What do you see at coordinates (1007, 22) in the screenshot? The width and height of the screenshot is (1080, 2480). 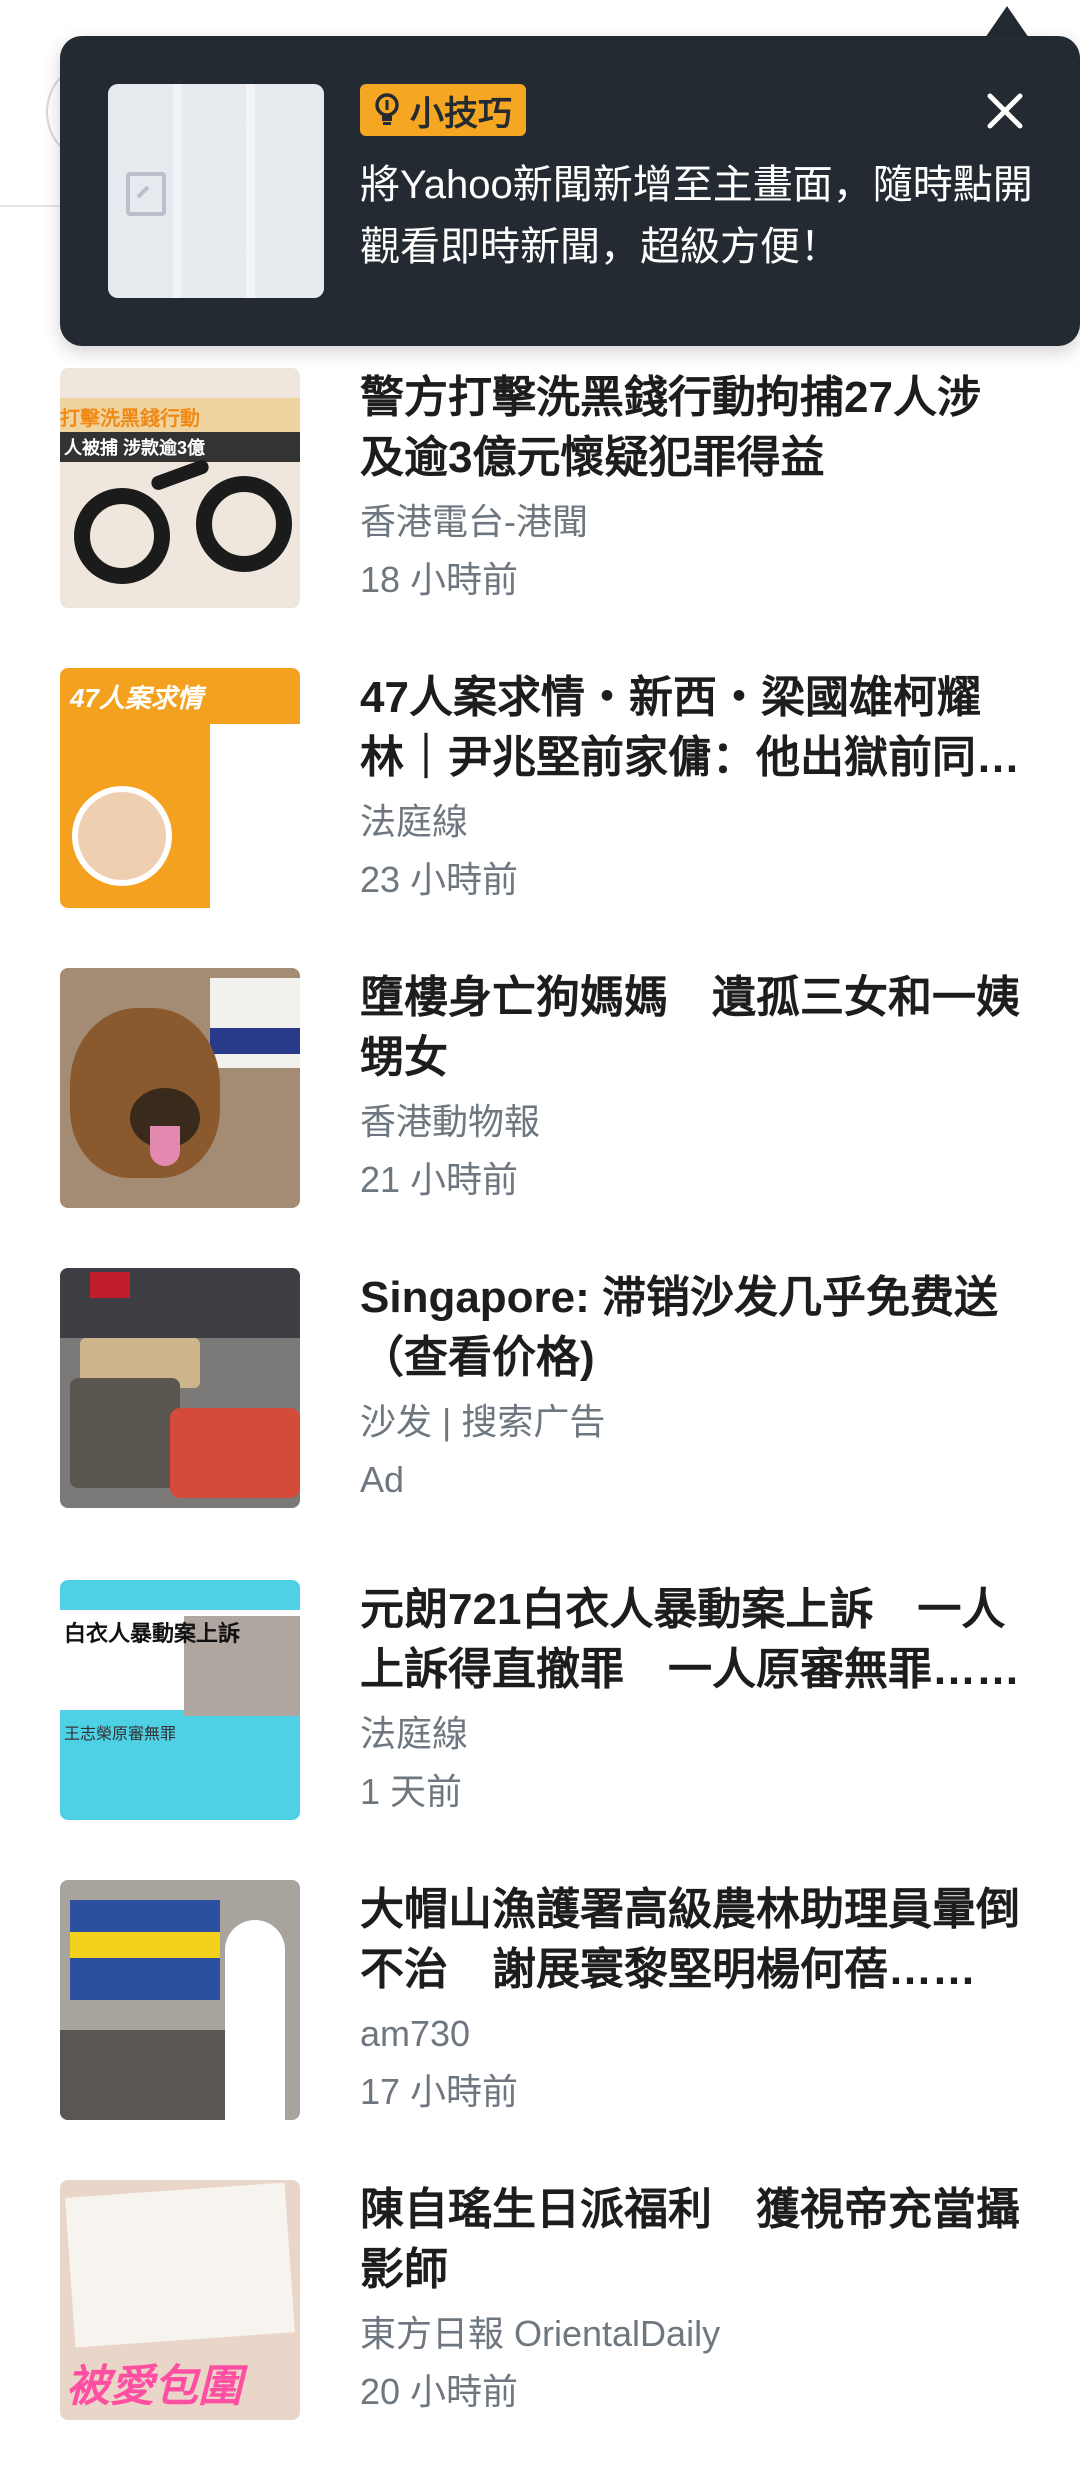 I see `tooltip-arrow` at bounding box center [1007, 22].